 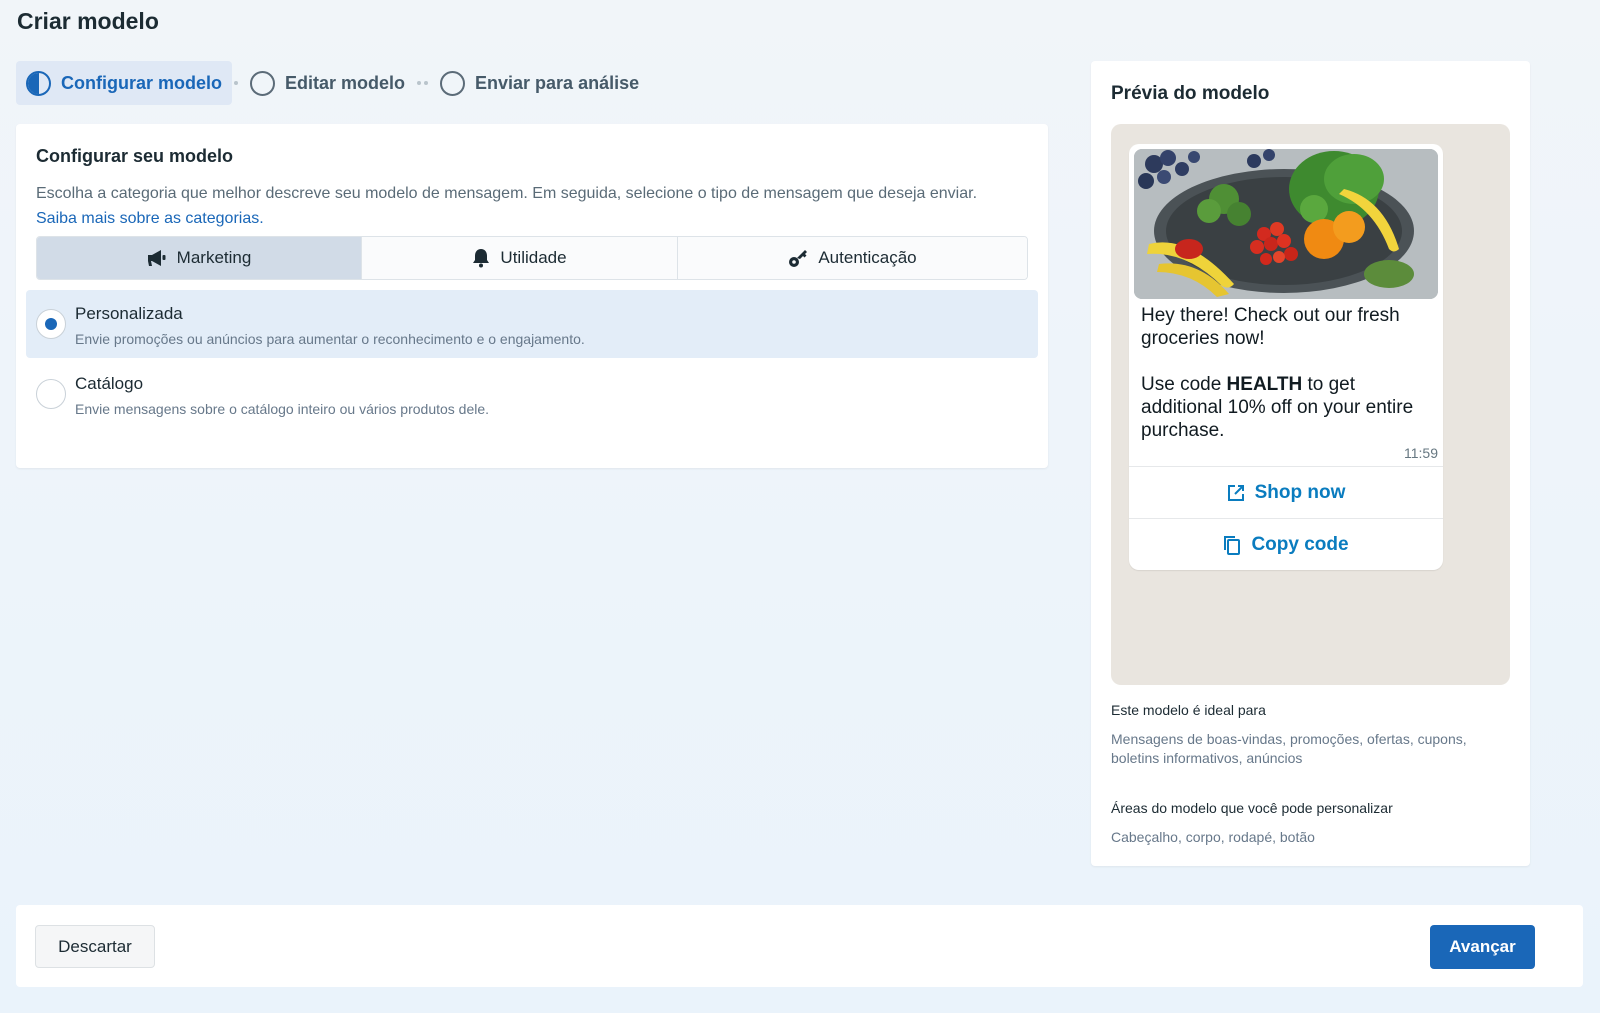 What do you see at coordinates (88, 21) in the screenshot?
I see `page-title: Criar modelo` at bounding box center [88, 21].